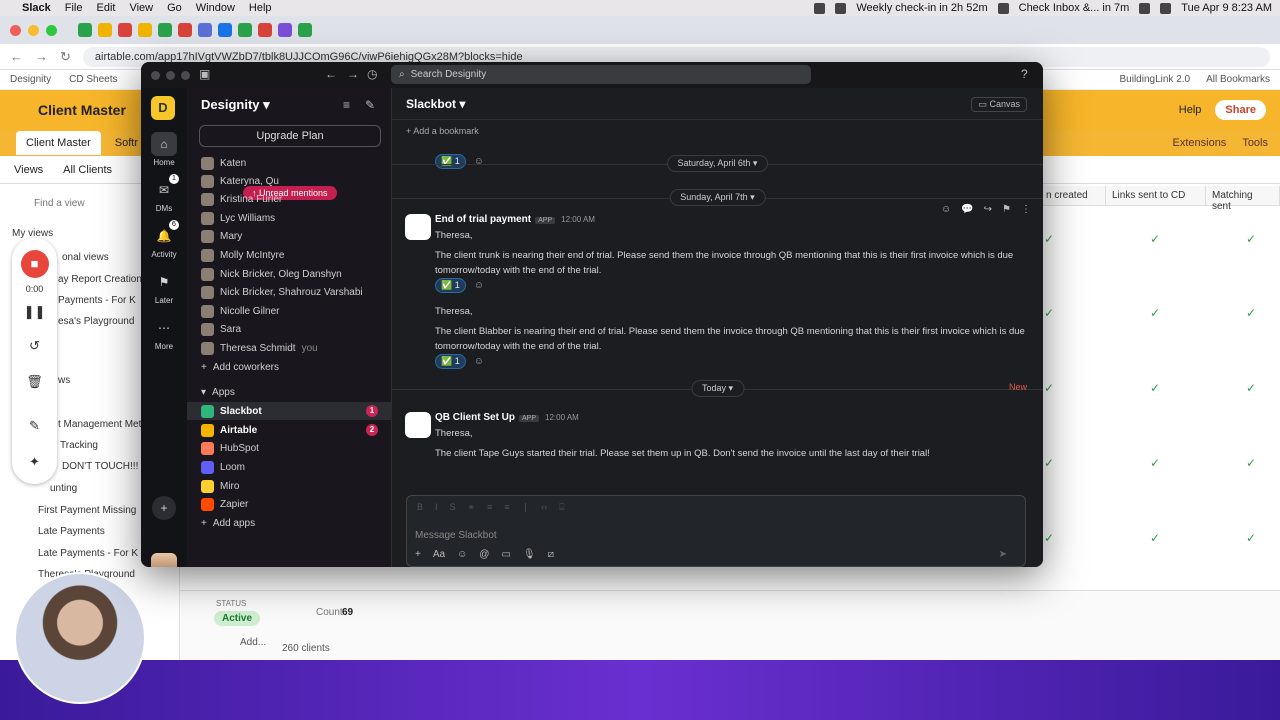  What do you see at coordinates (164, 287) in the screenshot?
I see `rail-later: ⚑ Later` at bounding box center [164, 287].